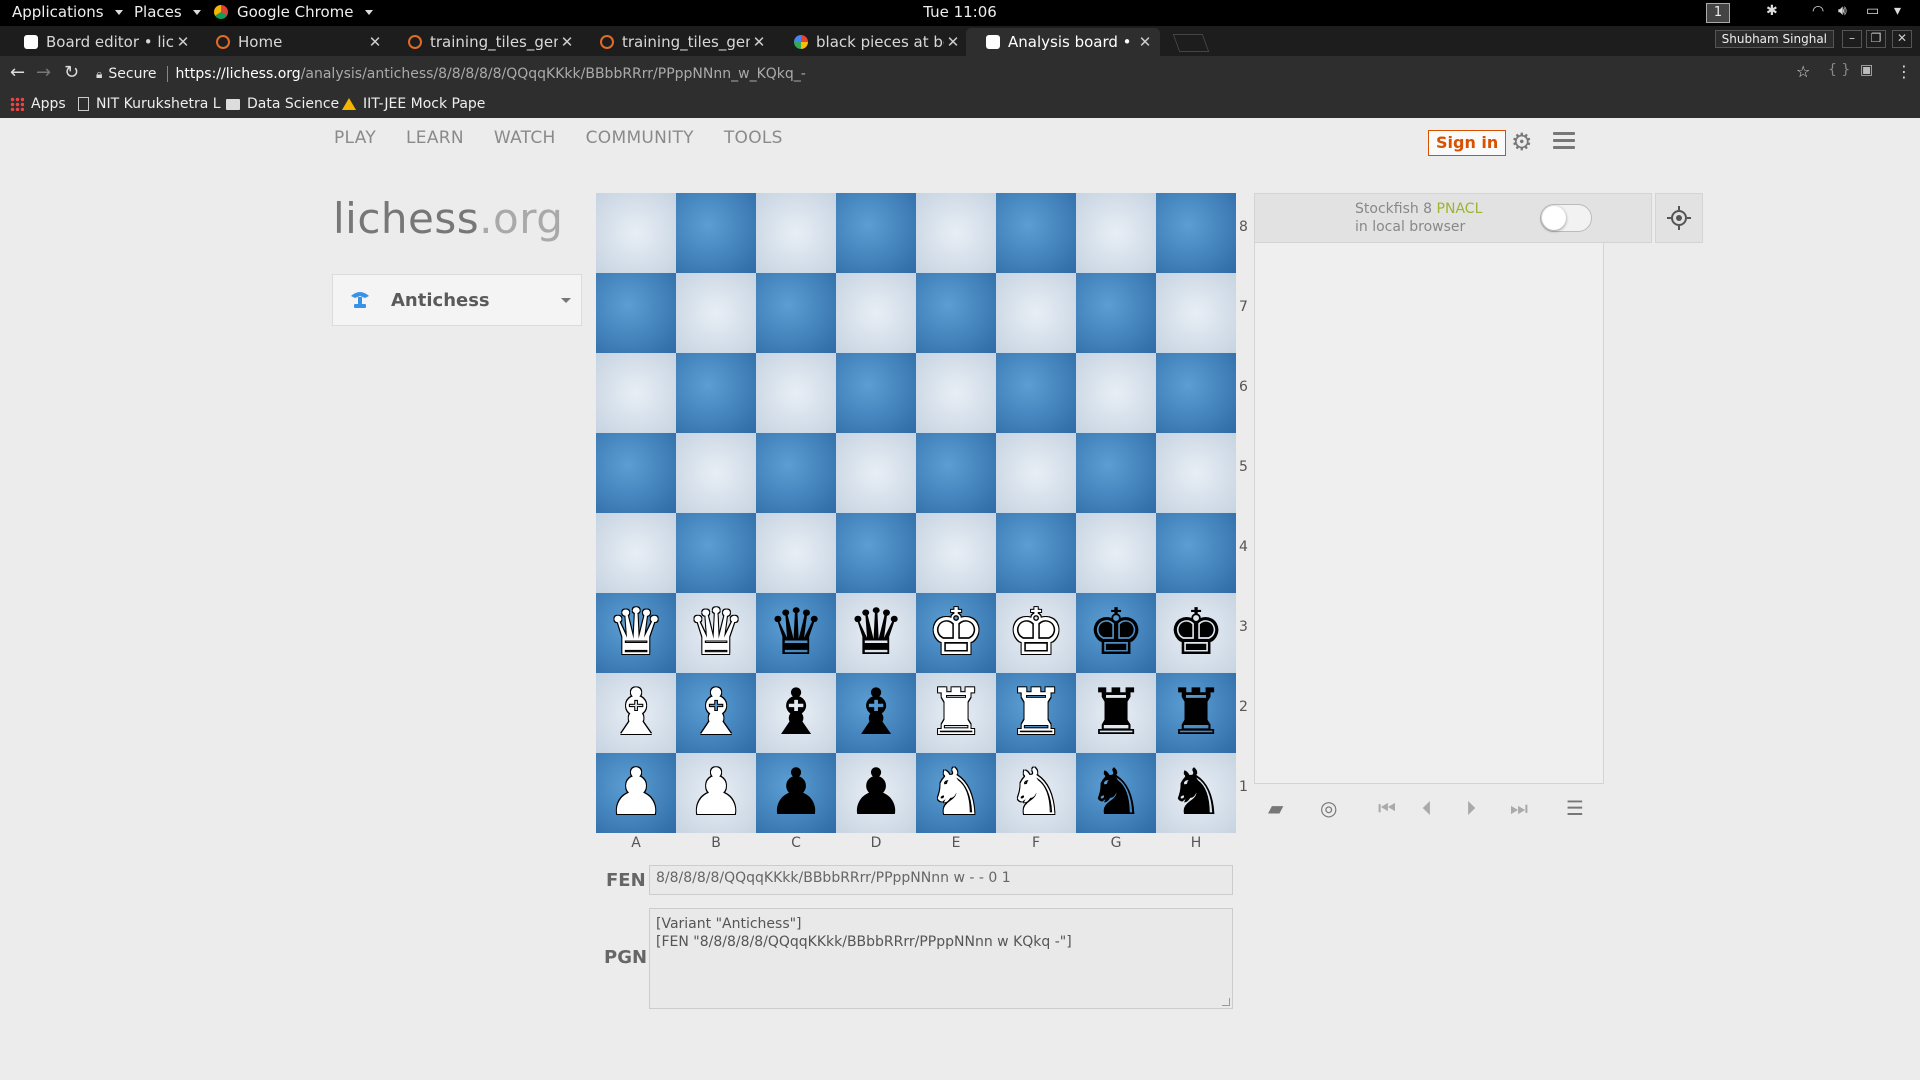  What do you see at coordinates (956, 473) in the screenshot?
I see `square-e5` at bounding box center [956, 473].